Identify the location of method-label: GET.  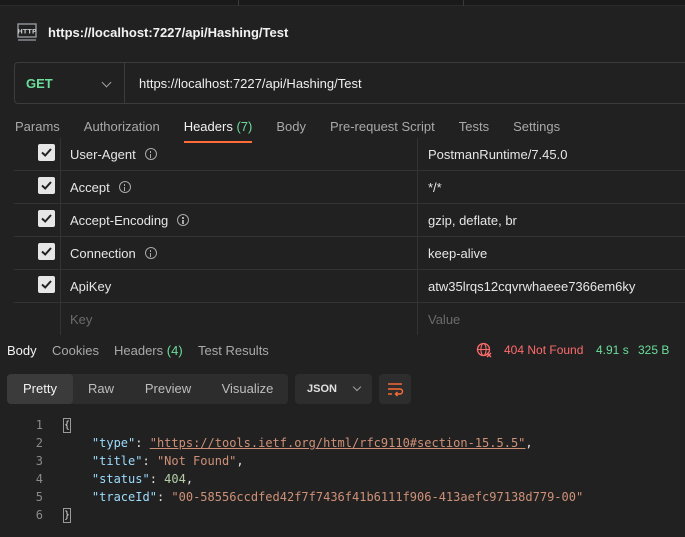
(39, 83).